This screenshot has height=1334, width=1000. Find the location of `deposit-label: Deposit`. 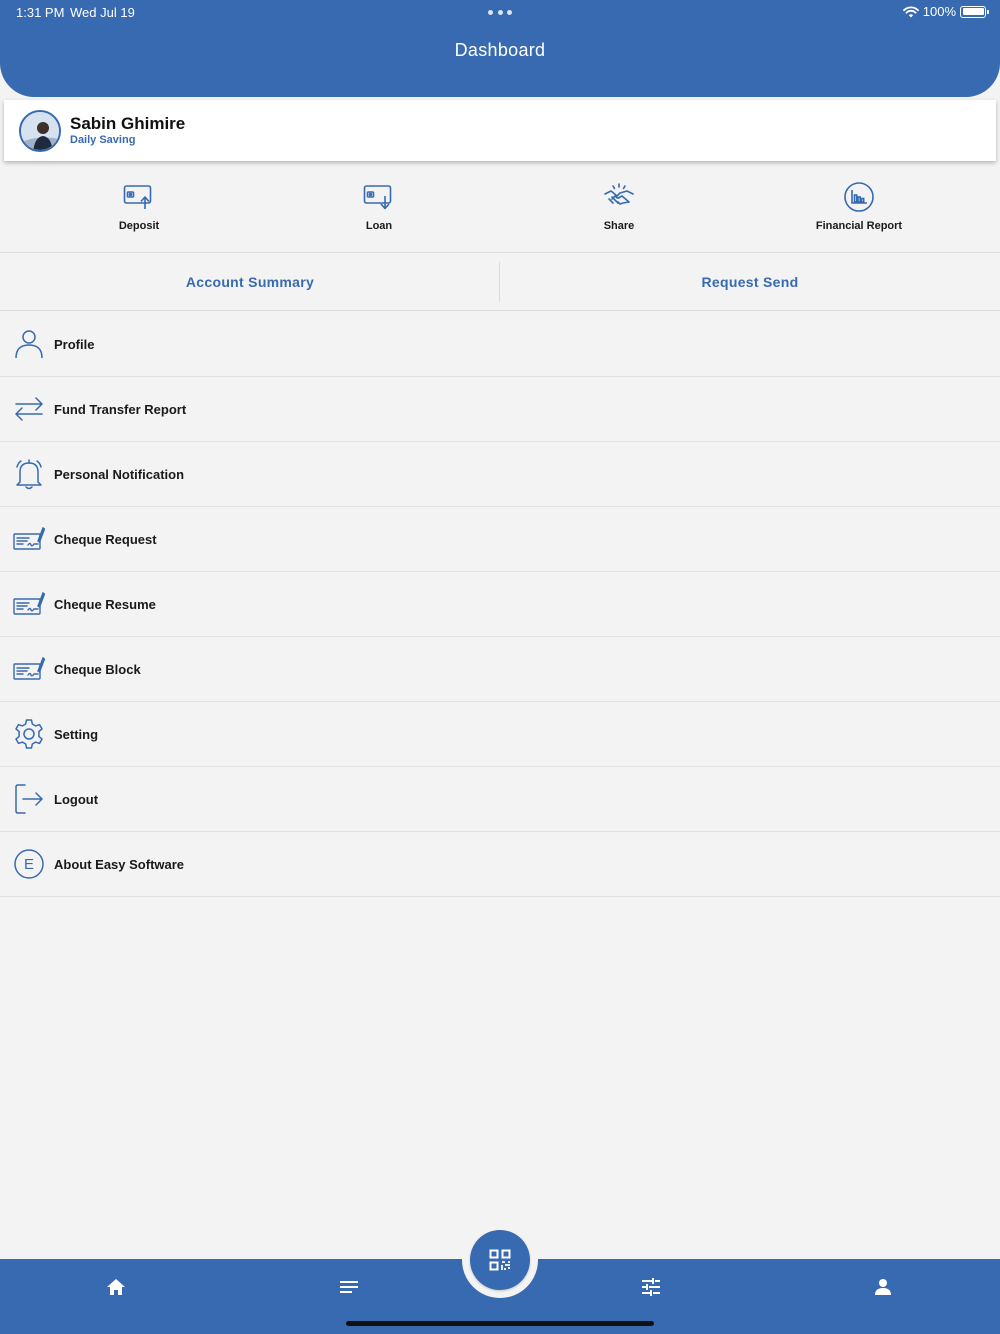

deposit-label: Deposit is located at coordinates (139, 226).